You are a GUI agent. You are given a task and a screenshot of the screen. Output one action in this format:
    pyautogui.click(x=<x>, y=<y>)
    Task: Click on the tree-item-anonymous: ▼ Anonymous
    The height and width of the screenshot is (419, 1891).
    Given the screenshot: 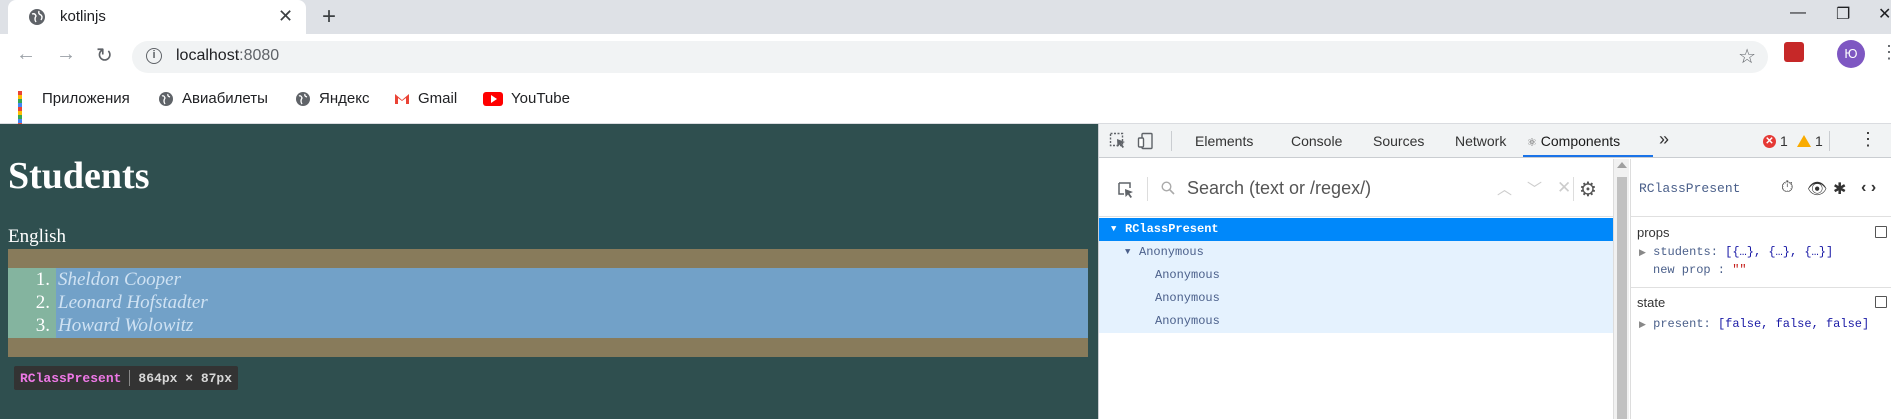 What is the action you would take?
    pyautogui.click(x=1356, y=252)
    